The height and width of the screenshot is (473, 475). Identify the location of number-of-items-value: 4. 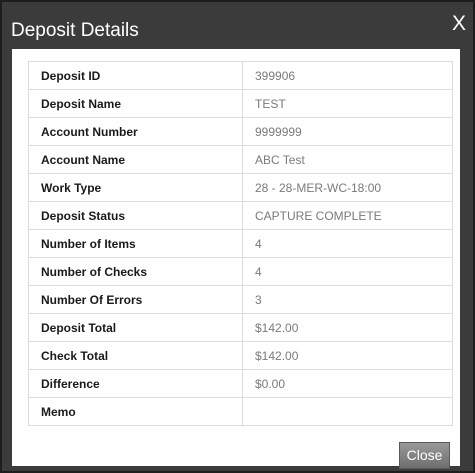
(347, 243).